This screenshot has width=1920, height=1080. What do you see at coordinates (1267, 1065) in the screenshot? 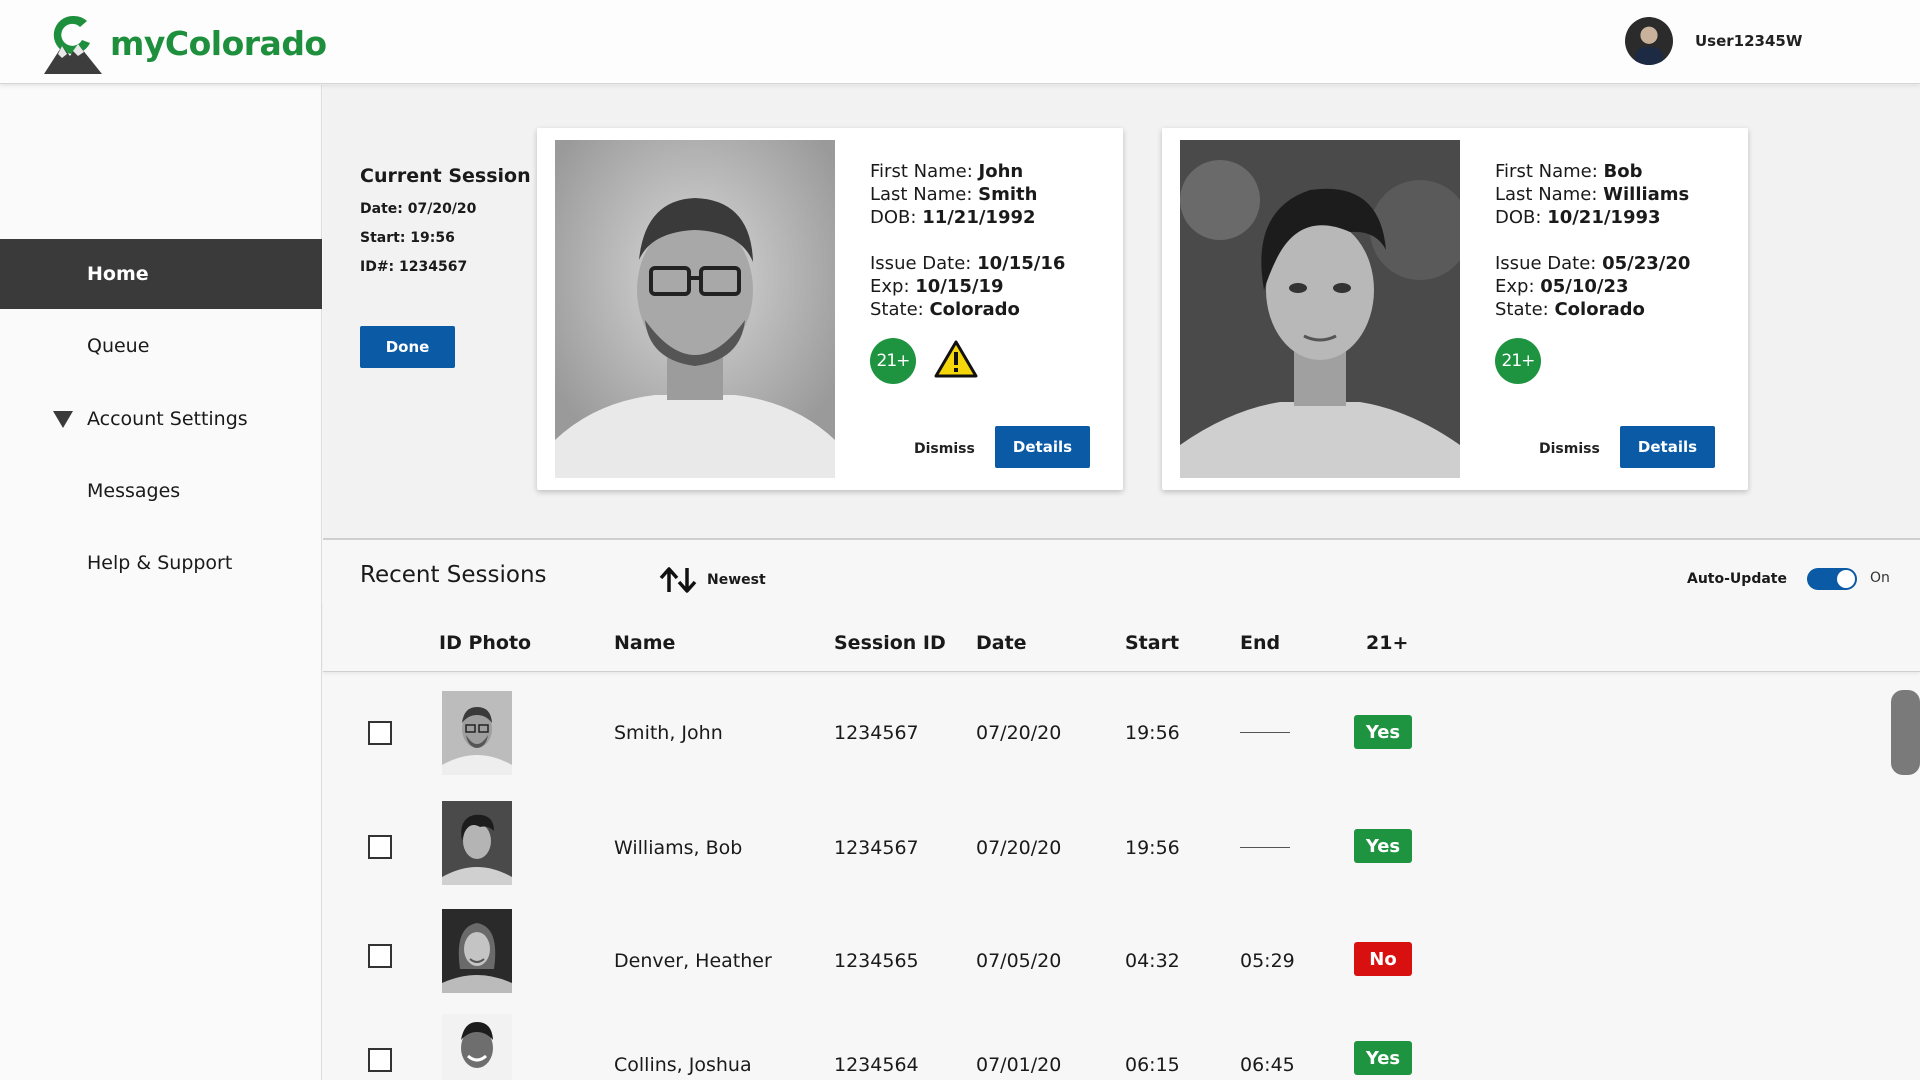
I see `row-end: 06:45` at bounding box center [1267, 1065].